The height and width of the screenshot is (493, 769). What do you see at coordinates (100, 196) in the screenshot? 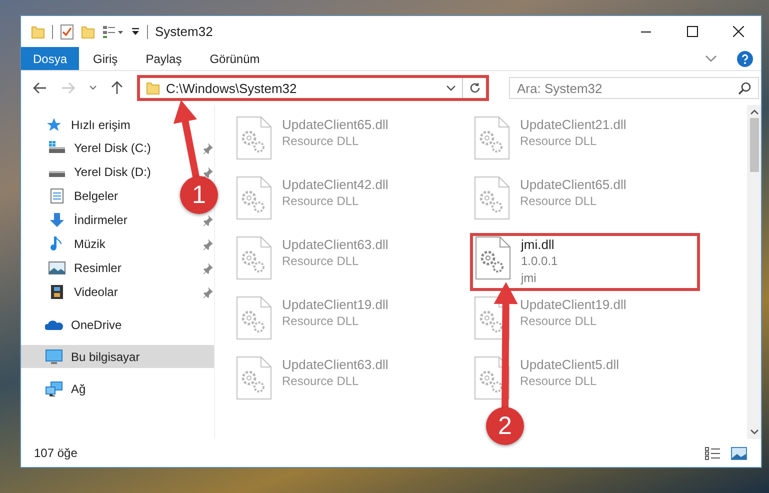
I see `nav-item: Belgeler` at bounding box center [100, 196].